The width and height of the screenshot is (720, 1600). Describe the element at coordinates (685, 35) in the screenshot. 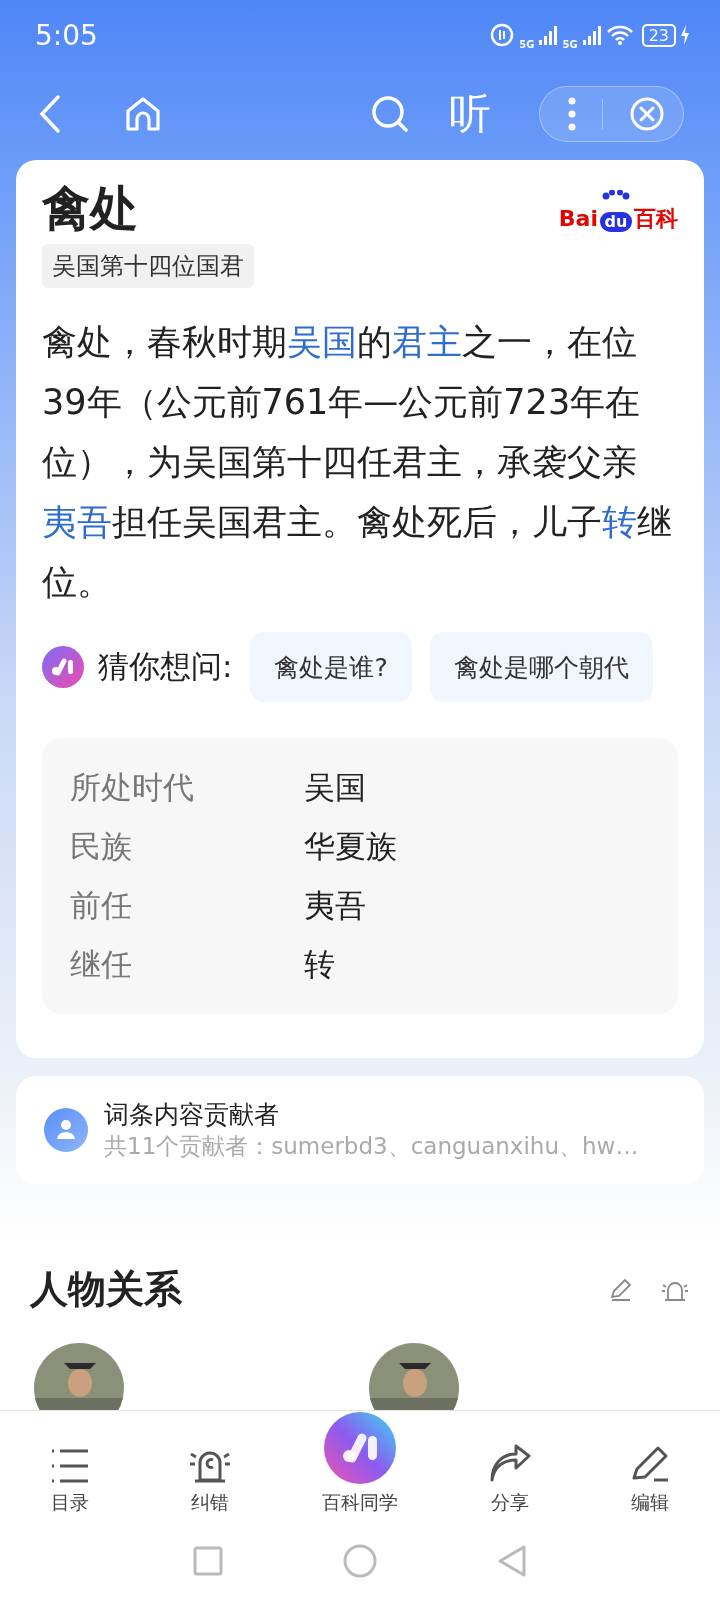

I see `charging-icon` at that location.